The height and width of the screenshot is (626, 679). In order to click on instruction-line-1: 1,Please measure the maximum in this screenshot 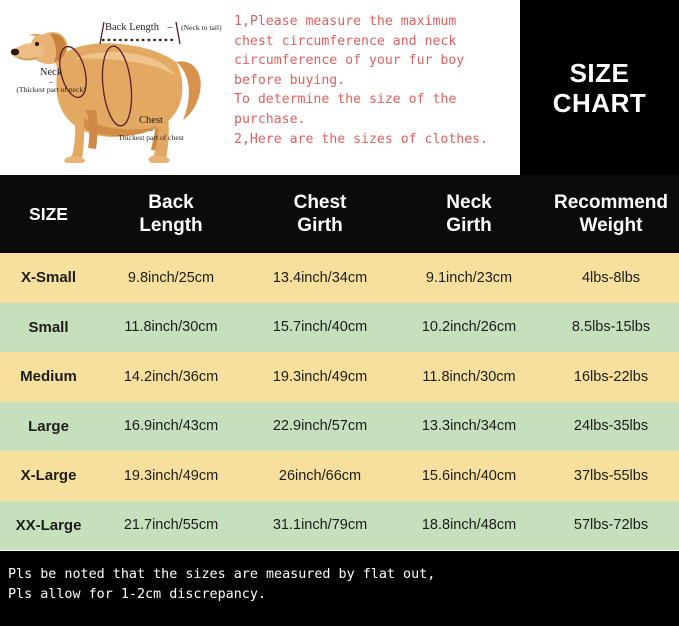, I will do `click(345, 21)`.